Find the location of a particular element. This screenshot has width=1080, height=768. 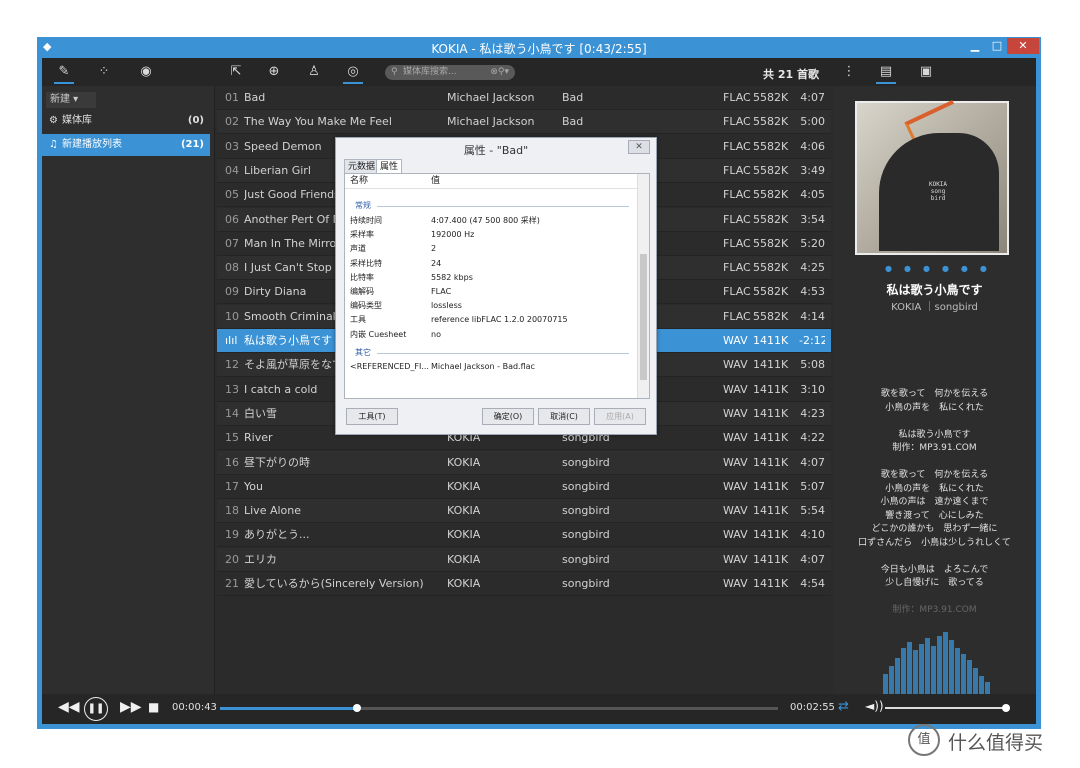

property-name: 采样率 is located at coordinates (362, 235).